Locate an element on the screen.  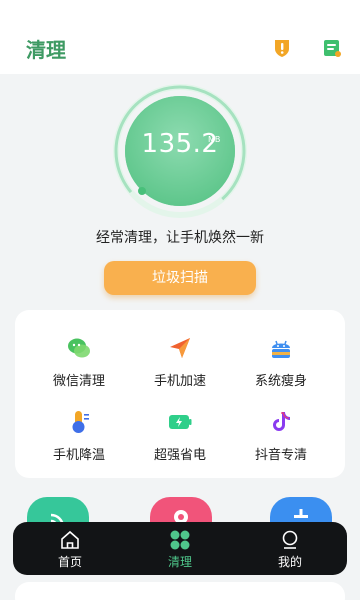
tool-wechat-clean: 微信清理 is located at coordinates (79, 366).